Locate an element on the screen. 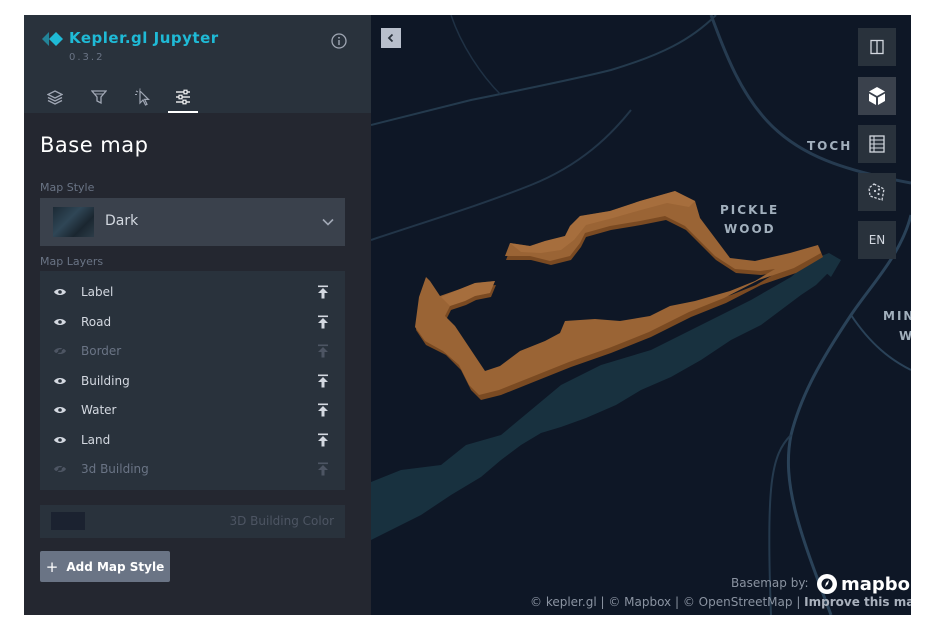  kepler-attribution-link: © kepler.gl is located at coordinates (563, 602).